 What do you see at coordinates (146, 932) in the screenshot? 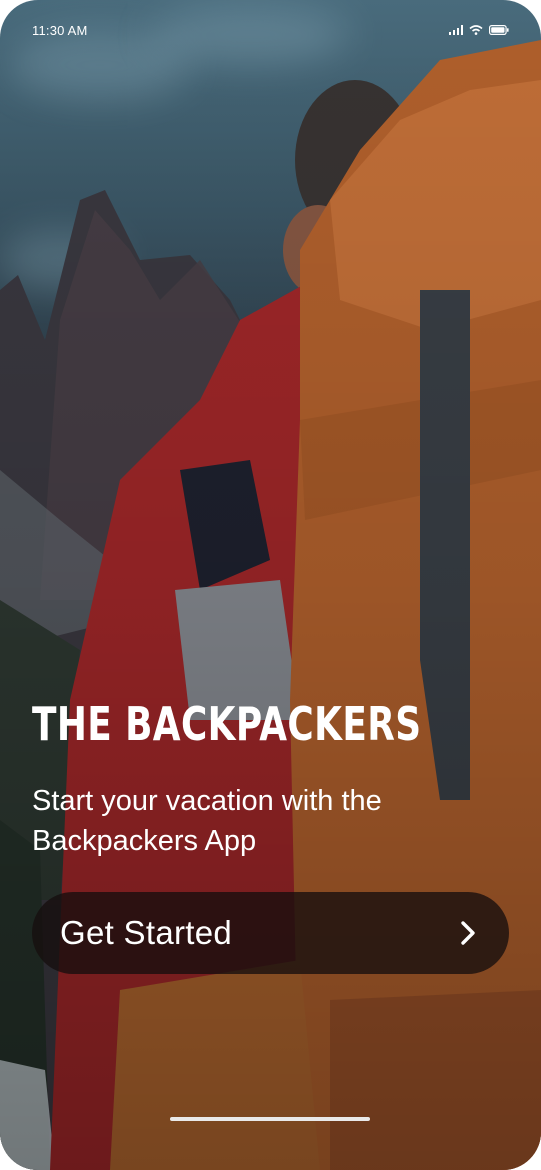
I see `get-started-label: Get Started` at bounding box center [146, 932].